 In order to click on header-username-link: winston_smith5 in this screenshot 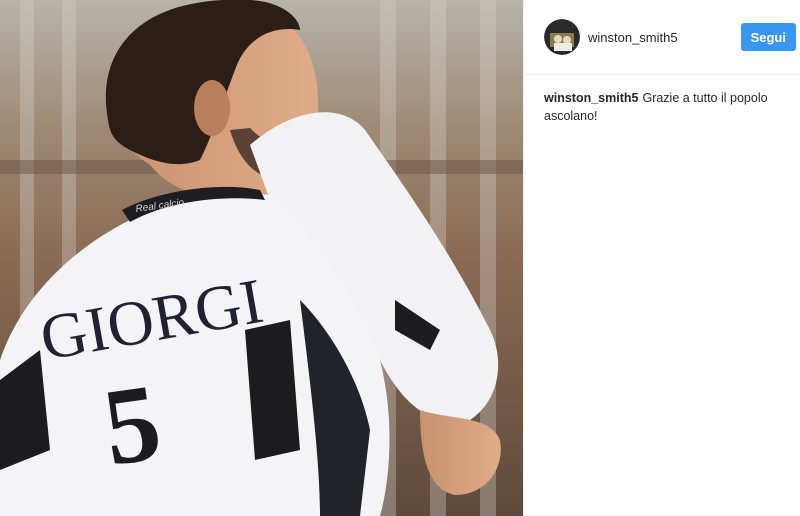, I will do `click(664, 37)`.